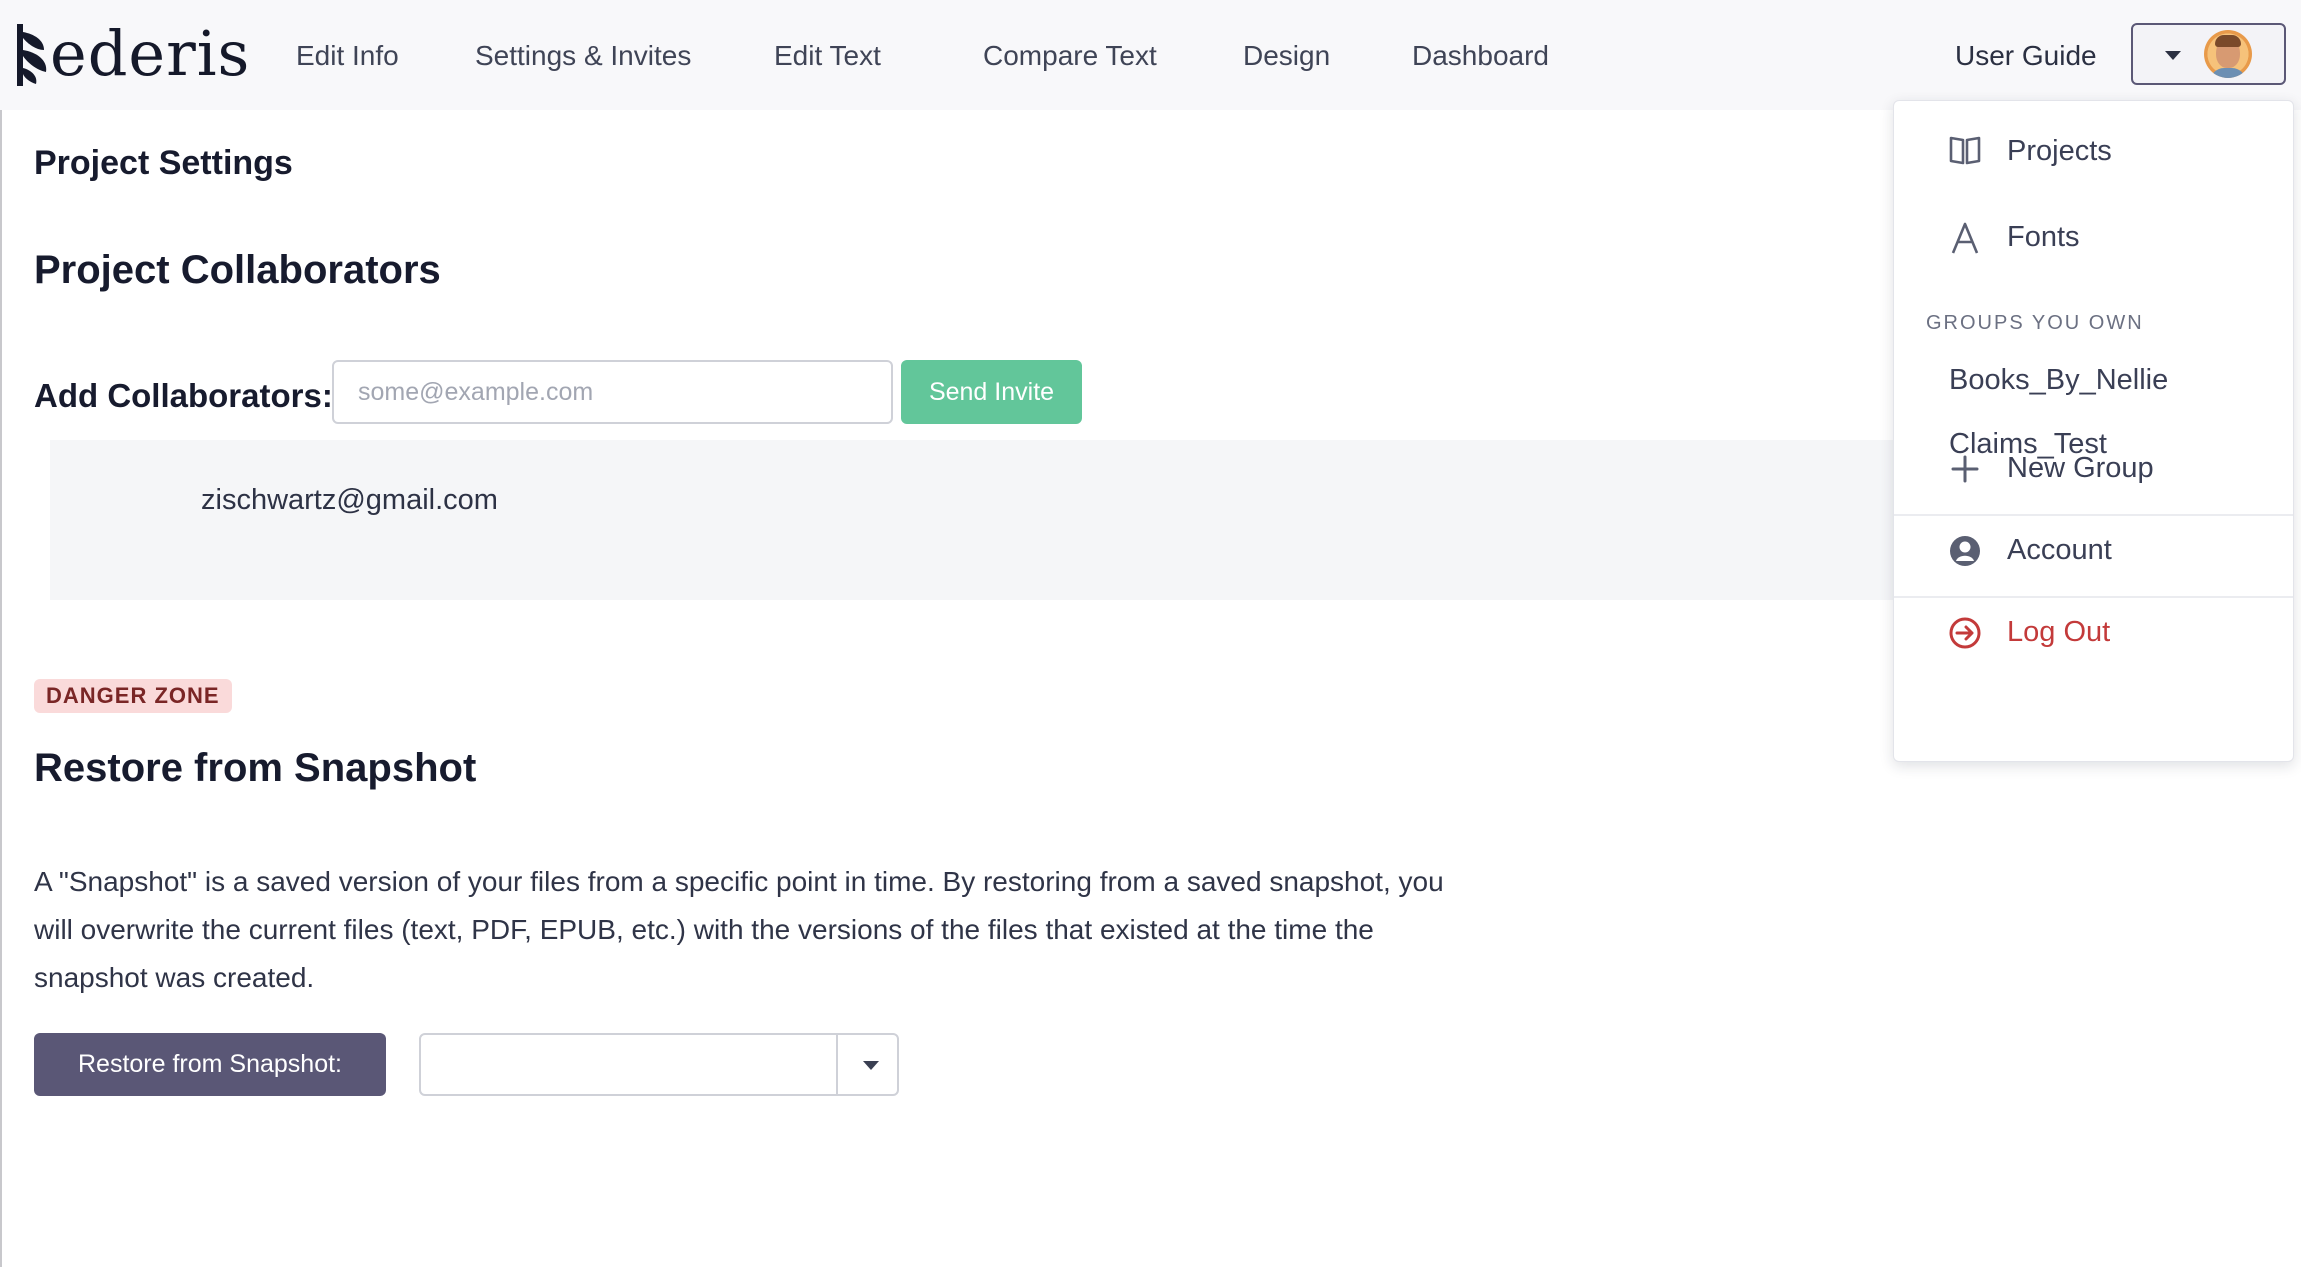  I want to click on menu-item-projects: Projects, so click(2093, 151).